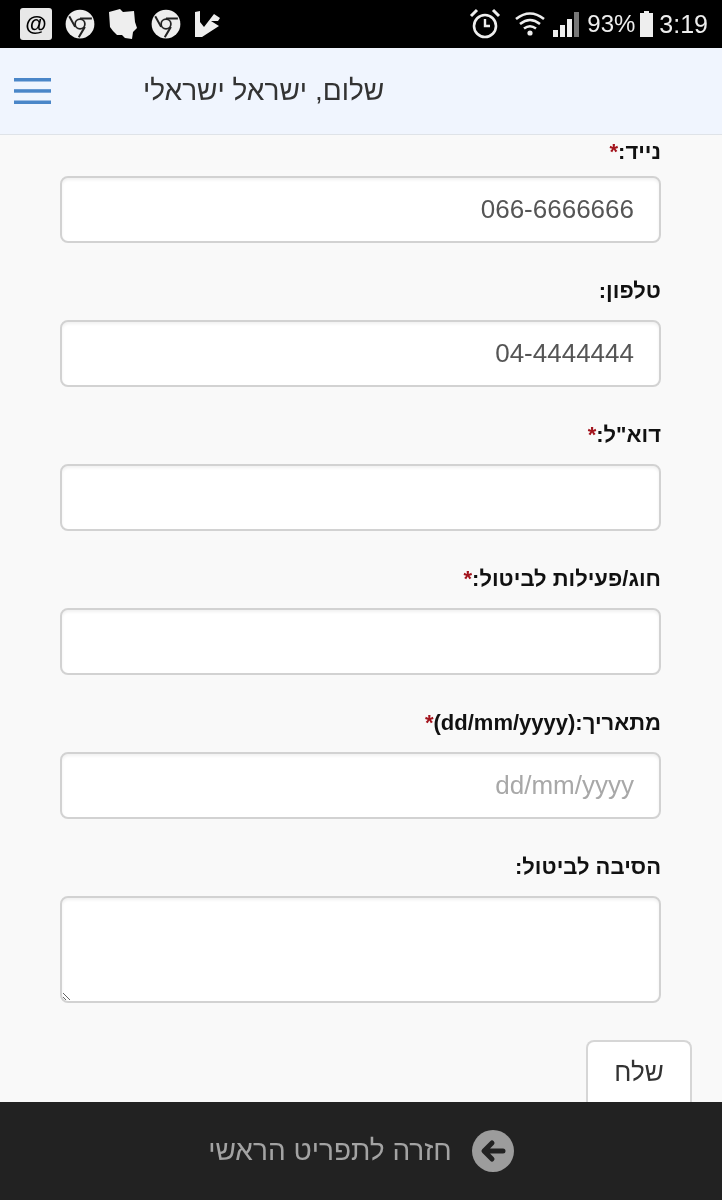 This screenshot has width=722, height=1200. I want to click on field-label: הסיבה לביטול:, so click(587, 867).